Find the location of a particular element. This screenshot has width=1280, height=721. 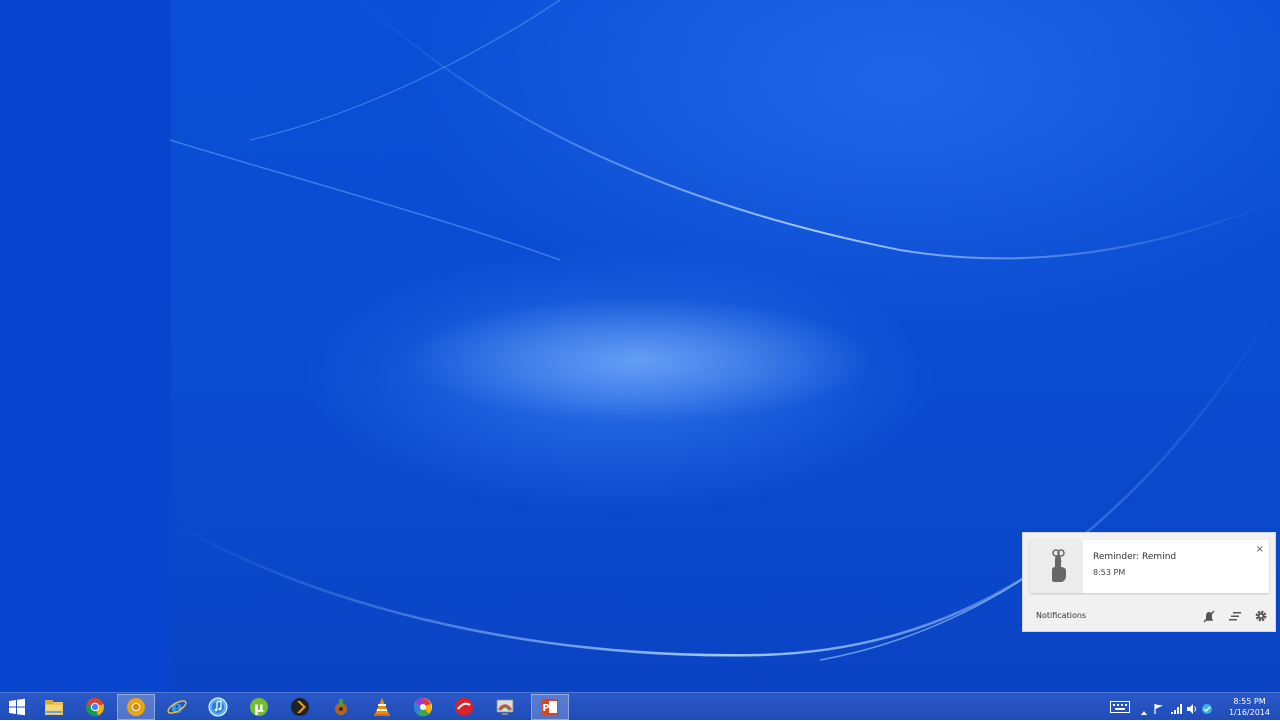

system-tray: 8:55 PM 1/16/2014 is located at coordinates (1195, 706).